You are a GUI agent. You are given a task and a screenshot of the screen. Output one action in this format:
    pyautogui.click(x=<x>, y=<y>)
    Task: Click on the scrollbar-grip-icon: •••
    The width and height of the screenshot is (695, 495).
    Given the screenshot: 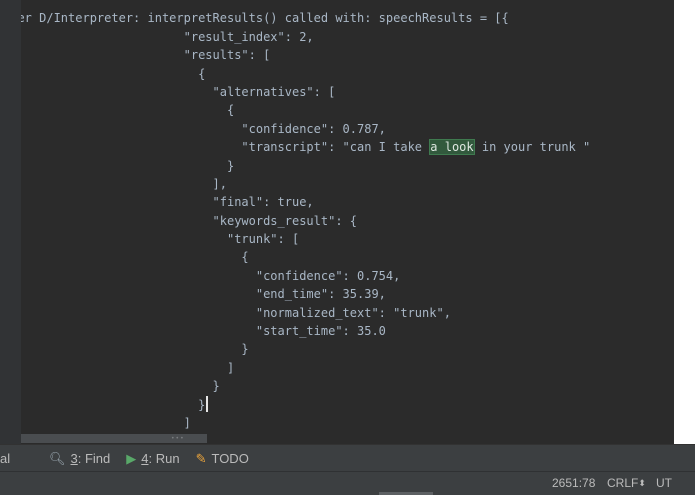 What is the action you would take?
    pyautogui.click(x=178, y=438)
    